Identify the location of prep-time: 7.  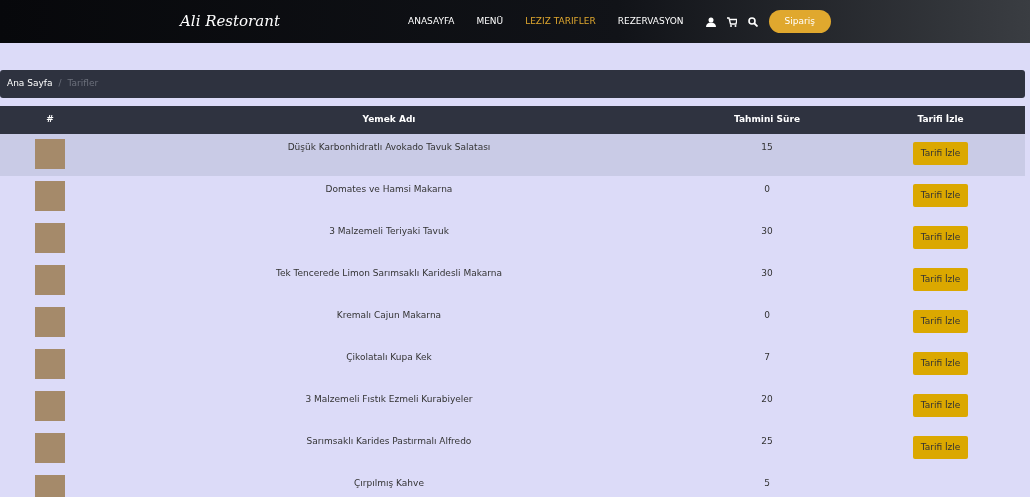
(767, 357).